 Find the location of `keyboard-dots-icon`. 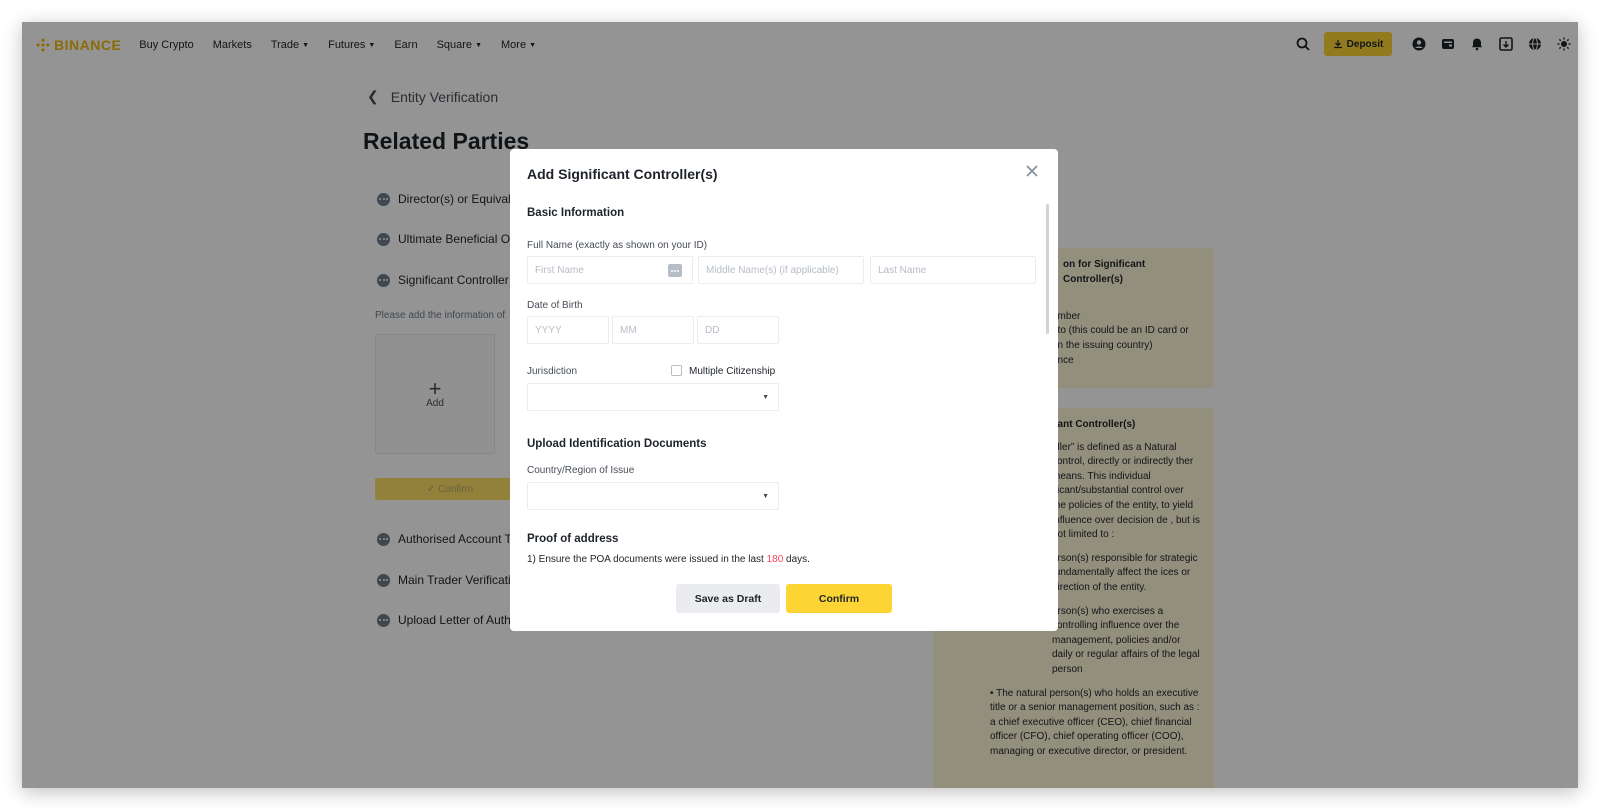

keyboard-dots-icon is located at coordinates (675, 270).